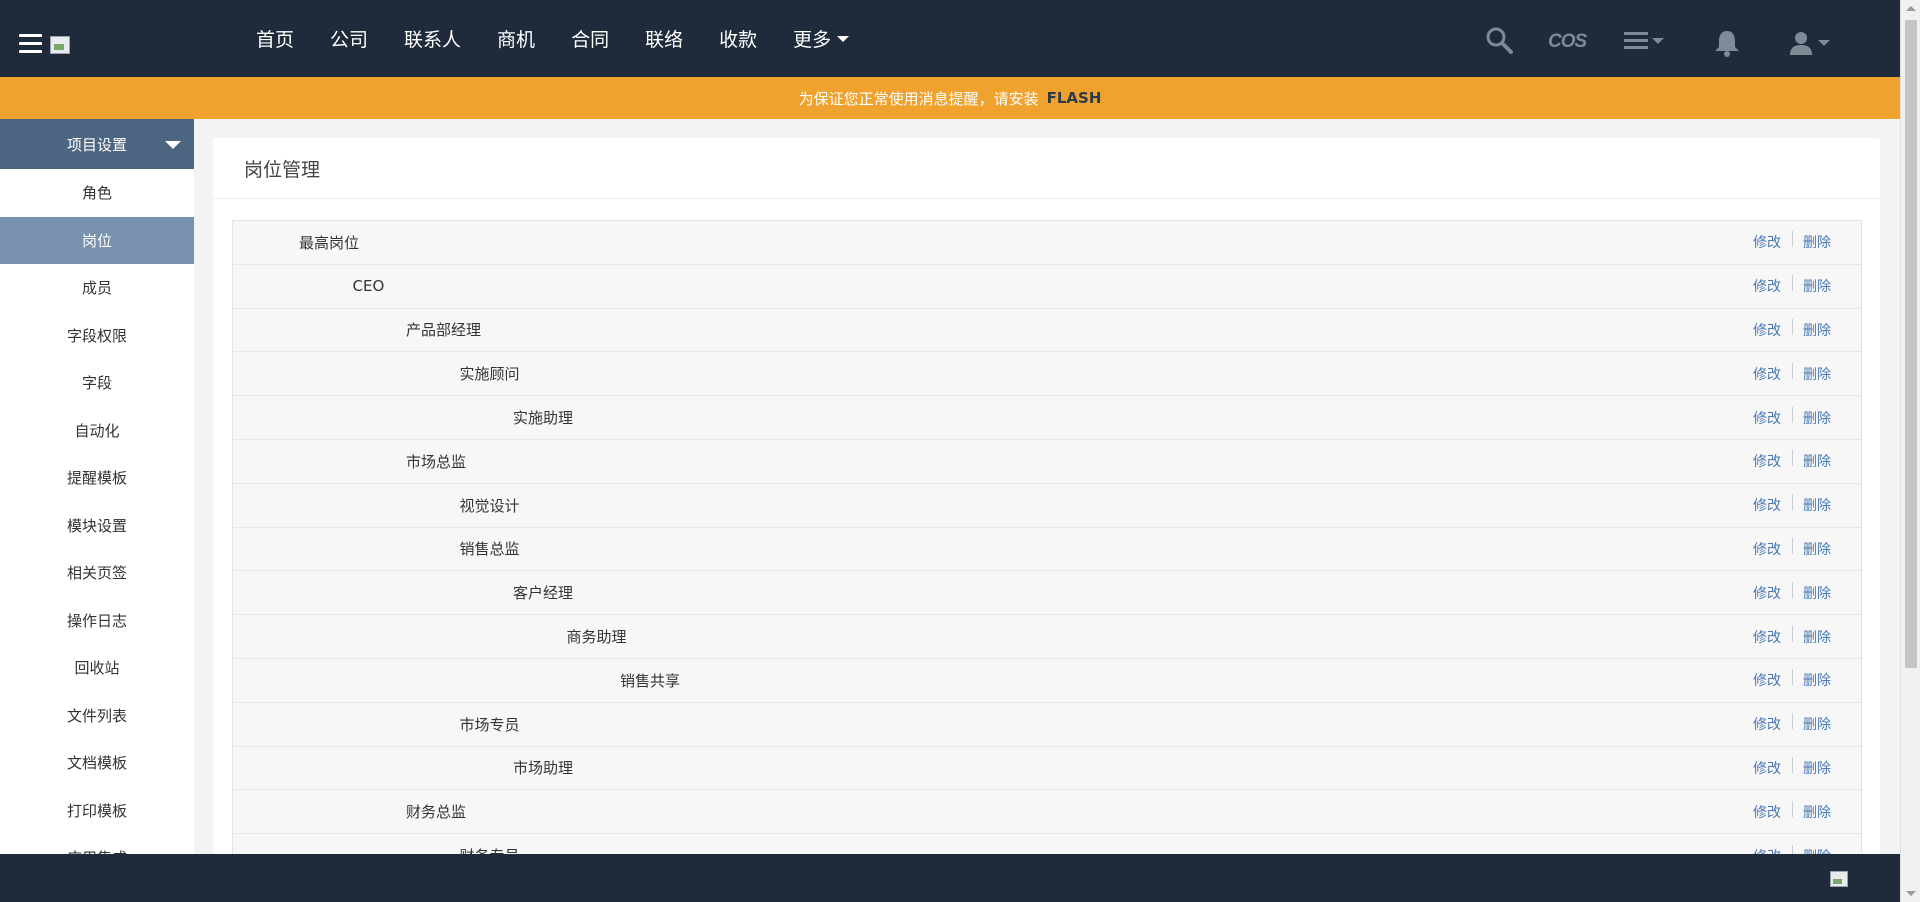 The height and width of the screenshot is (902, 1920). What do you see at coordinates (97, 621) in the screenshot?
I see `sidebar-item-9: 操作日志` at bounding box center [97, 621].